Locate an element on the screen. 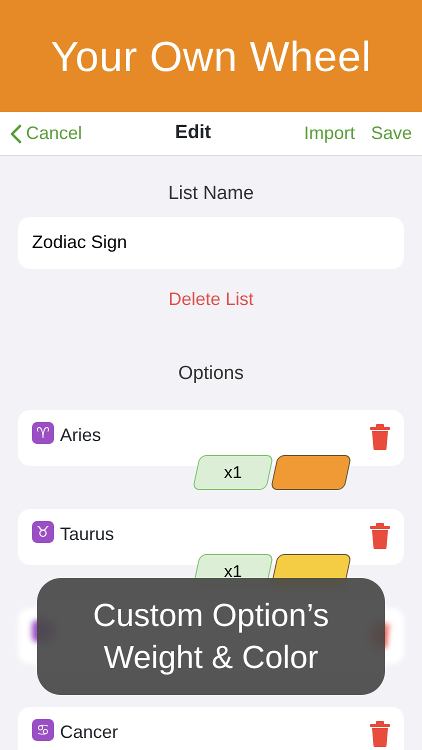 Image resolution: width=422 pixels, height=750 pixels. nav-title: Edit is located at coordinates (193, 133).